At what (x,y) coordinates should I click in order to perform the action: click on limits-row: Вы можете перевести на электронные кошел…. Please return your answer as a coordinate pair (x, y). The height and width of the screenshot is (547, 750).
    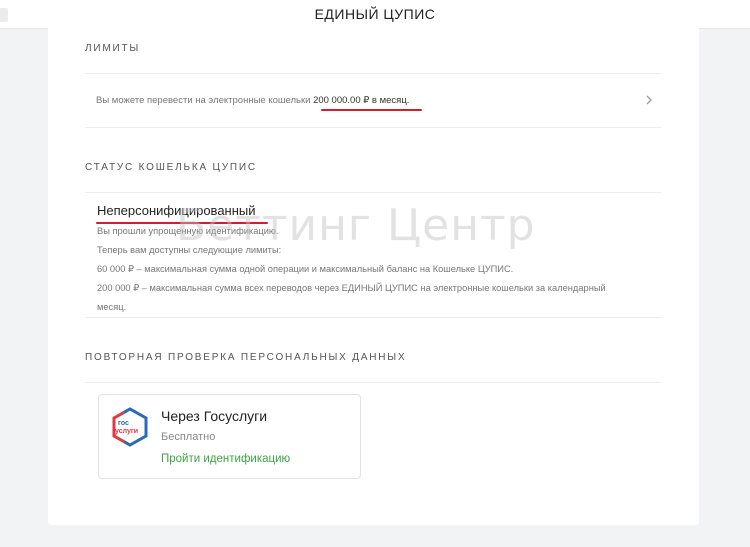
    Looking at the image, I should click on (373, 100).